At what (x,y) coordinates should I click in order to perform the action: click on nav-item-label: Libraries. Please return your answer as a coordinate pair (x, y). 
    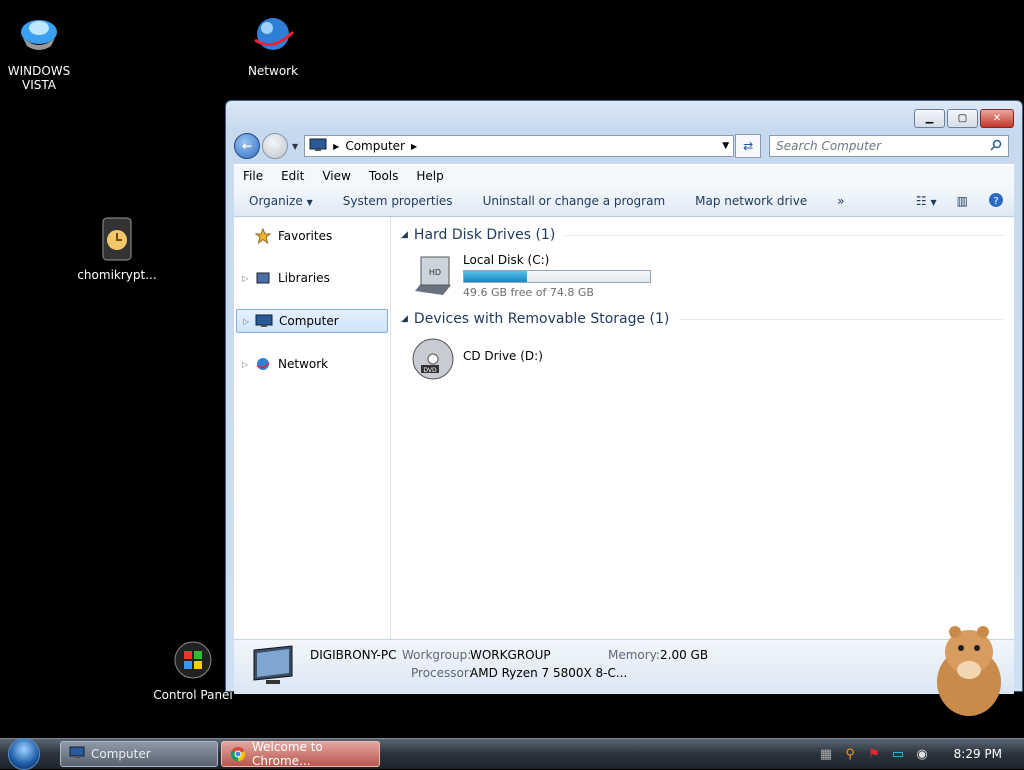
    Looking at the image, I should click on (304, 278).